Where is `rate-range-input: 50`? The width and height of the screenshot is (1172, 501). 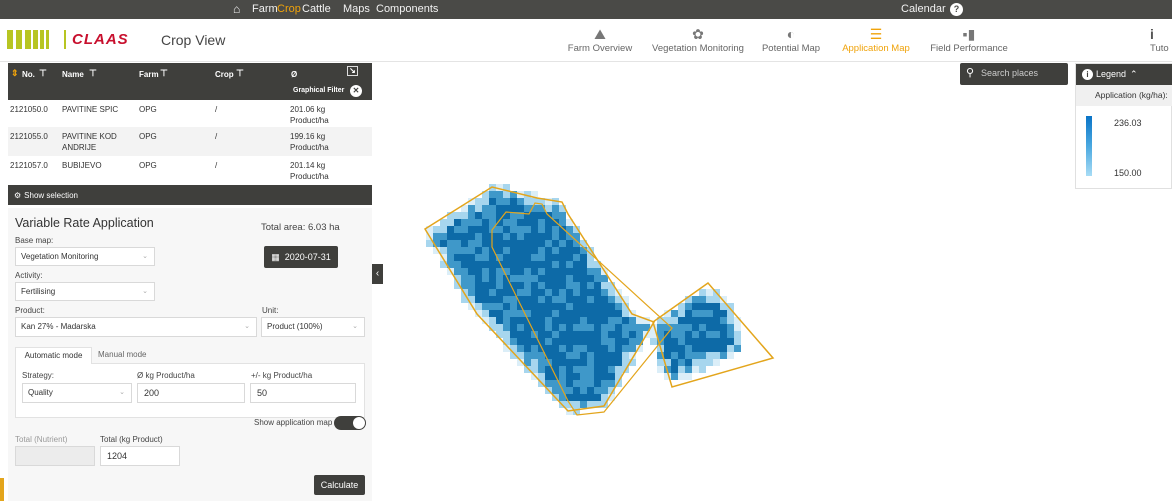
rate-range-input: 50 is located at coordinates (303, 393).